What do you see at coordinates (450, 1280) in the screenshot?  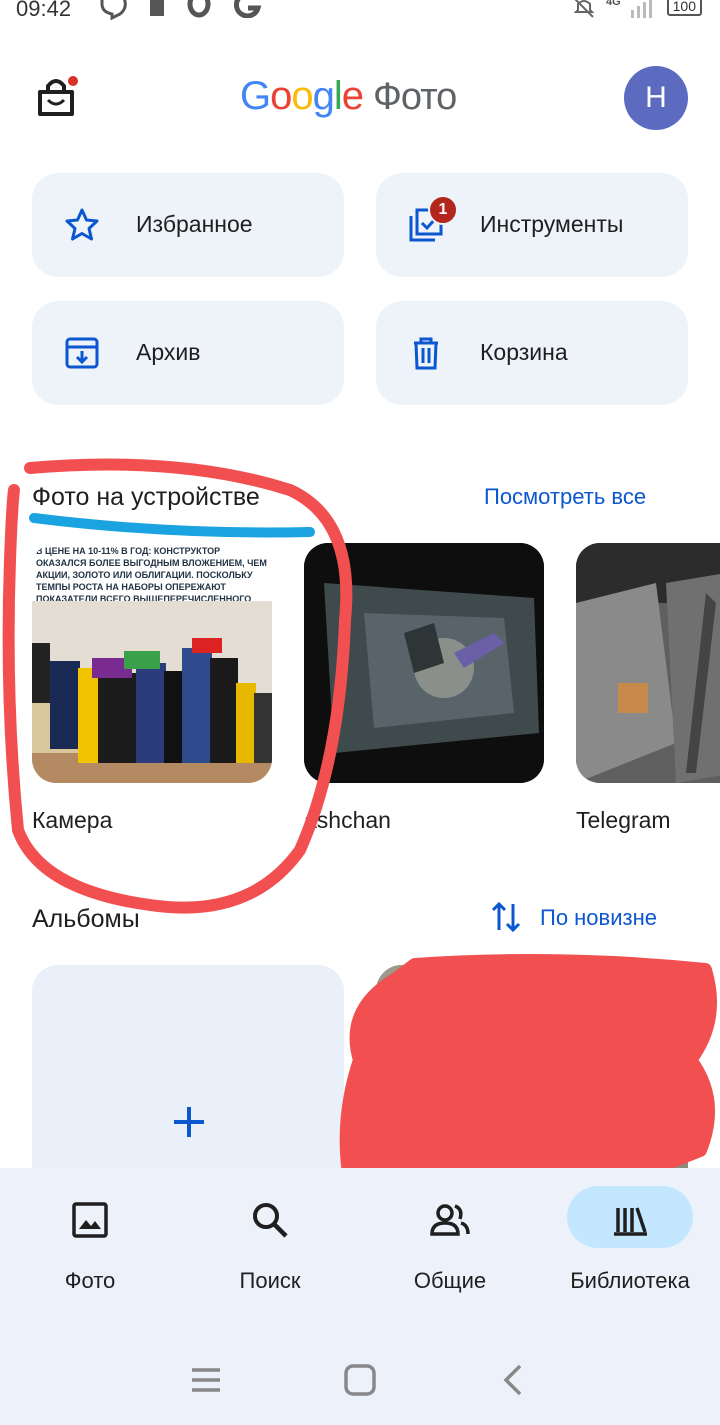 I see `nav-sharing-label: Общие` at bounding box center [450, 1280].